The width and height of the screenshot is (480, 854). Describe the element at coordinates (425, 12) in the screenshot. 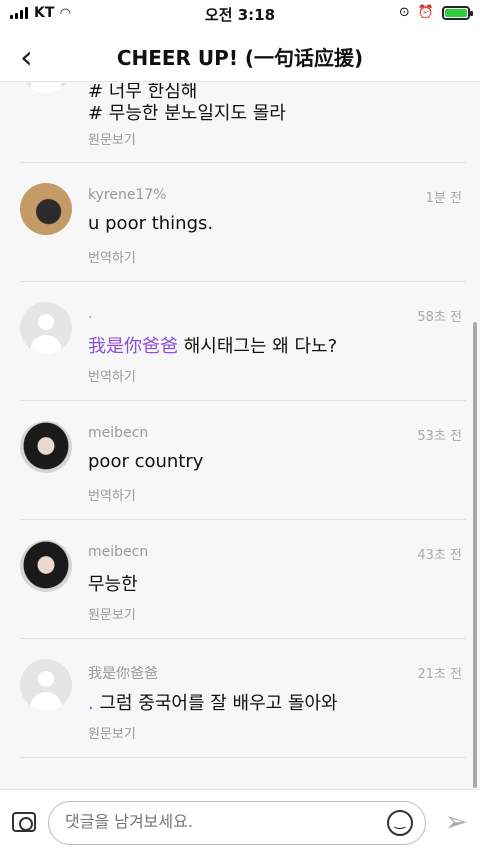

I see `alarm-icon: ⏰` at that location.